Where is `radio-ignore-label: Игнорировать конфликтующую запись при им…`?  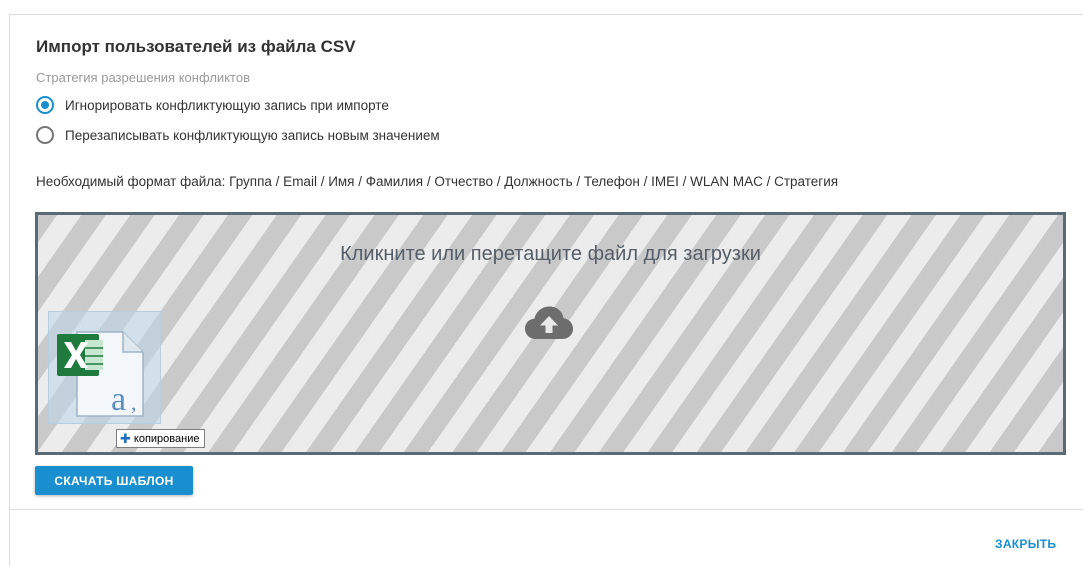 radio-ignore-label: Игнорировать конфликтующую запись при им… is located at coordinates (227, 105).